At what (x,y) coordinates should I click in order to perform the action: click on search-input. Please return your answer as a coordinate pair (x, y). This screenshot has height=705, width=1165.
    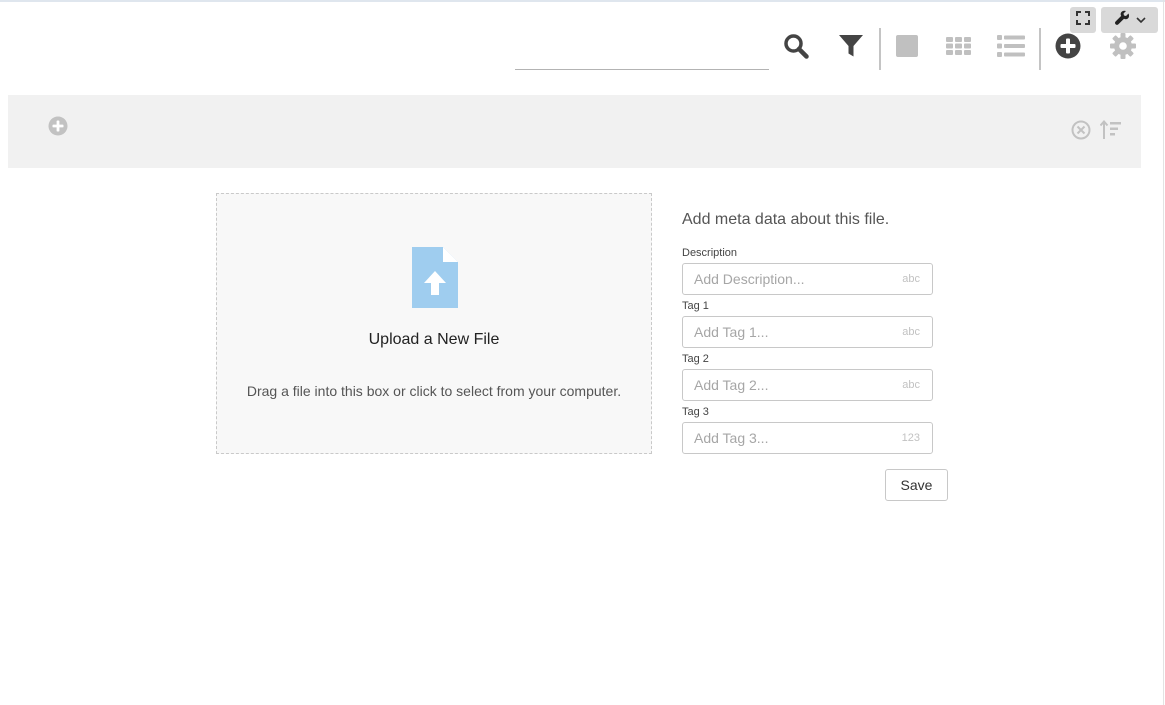
    Looking at the image, I should click on (642, 48).